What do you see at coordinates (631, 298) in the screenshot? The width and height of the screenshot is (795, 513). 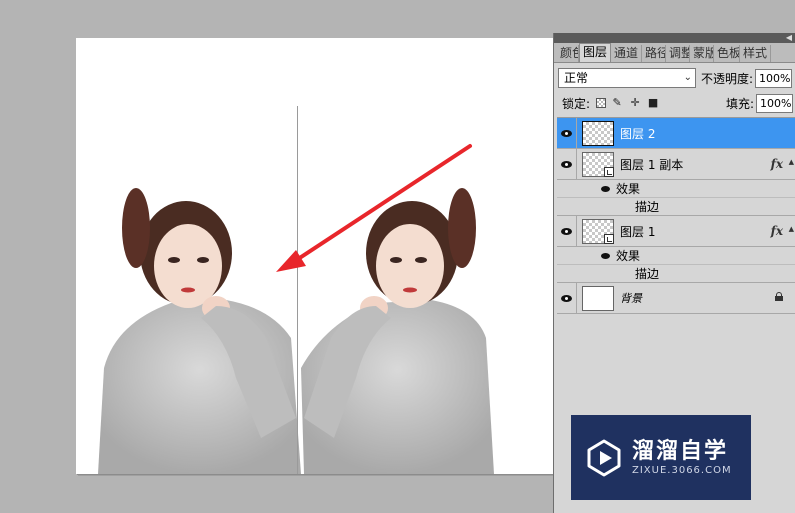 I see `layer-name: 背景` at bounding box center [631, 298].